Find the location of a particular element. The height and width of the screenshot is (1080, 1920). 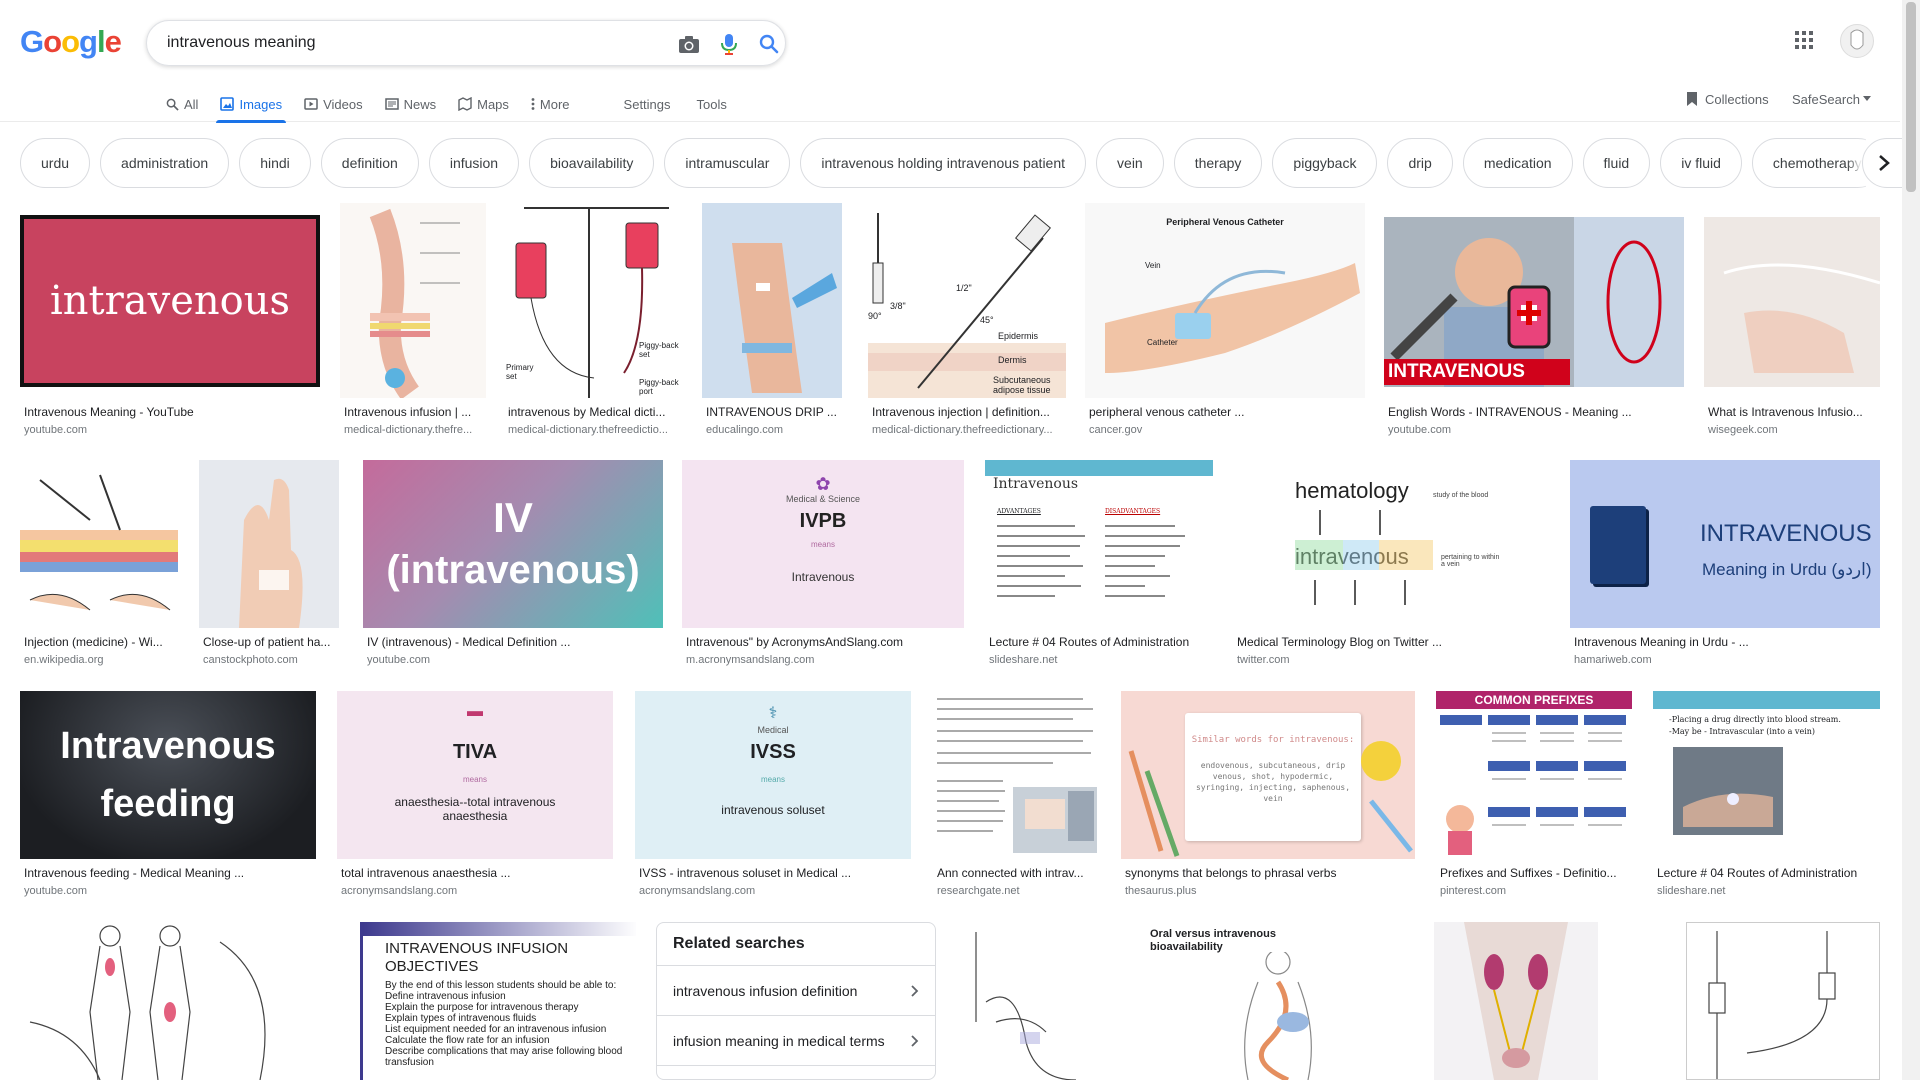

thumb-text: Intravenous is located at coordinates (168, 746).